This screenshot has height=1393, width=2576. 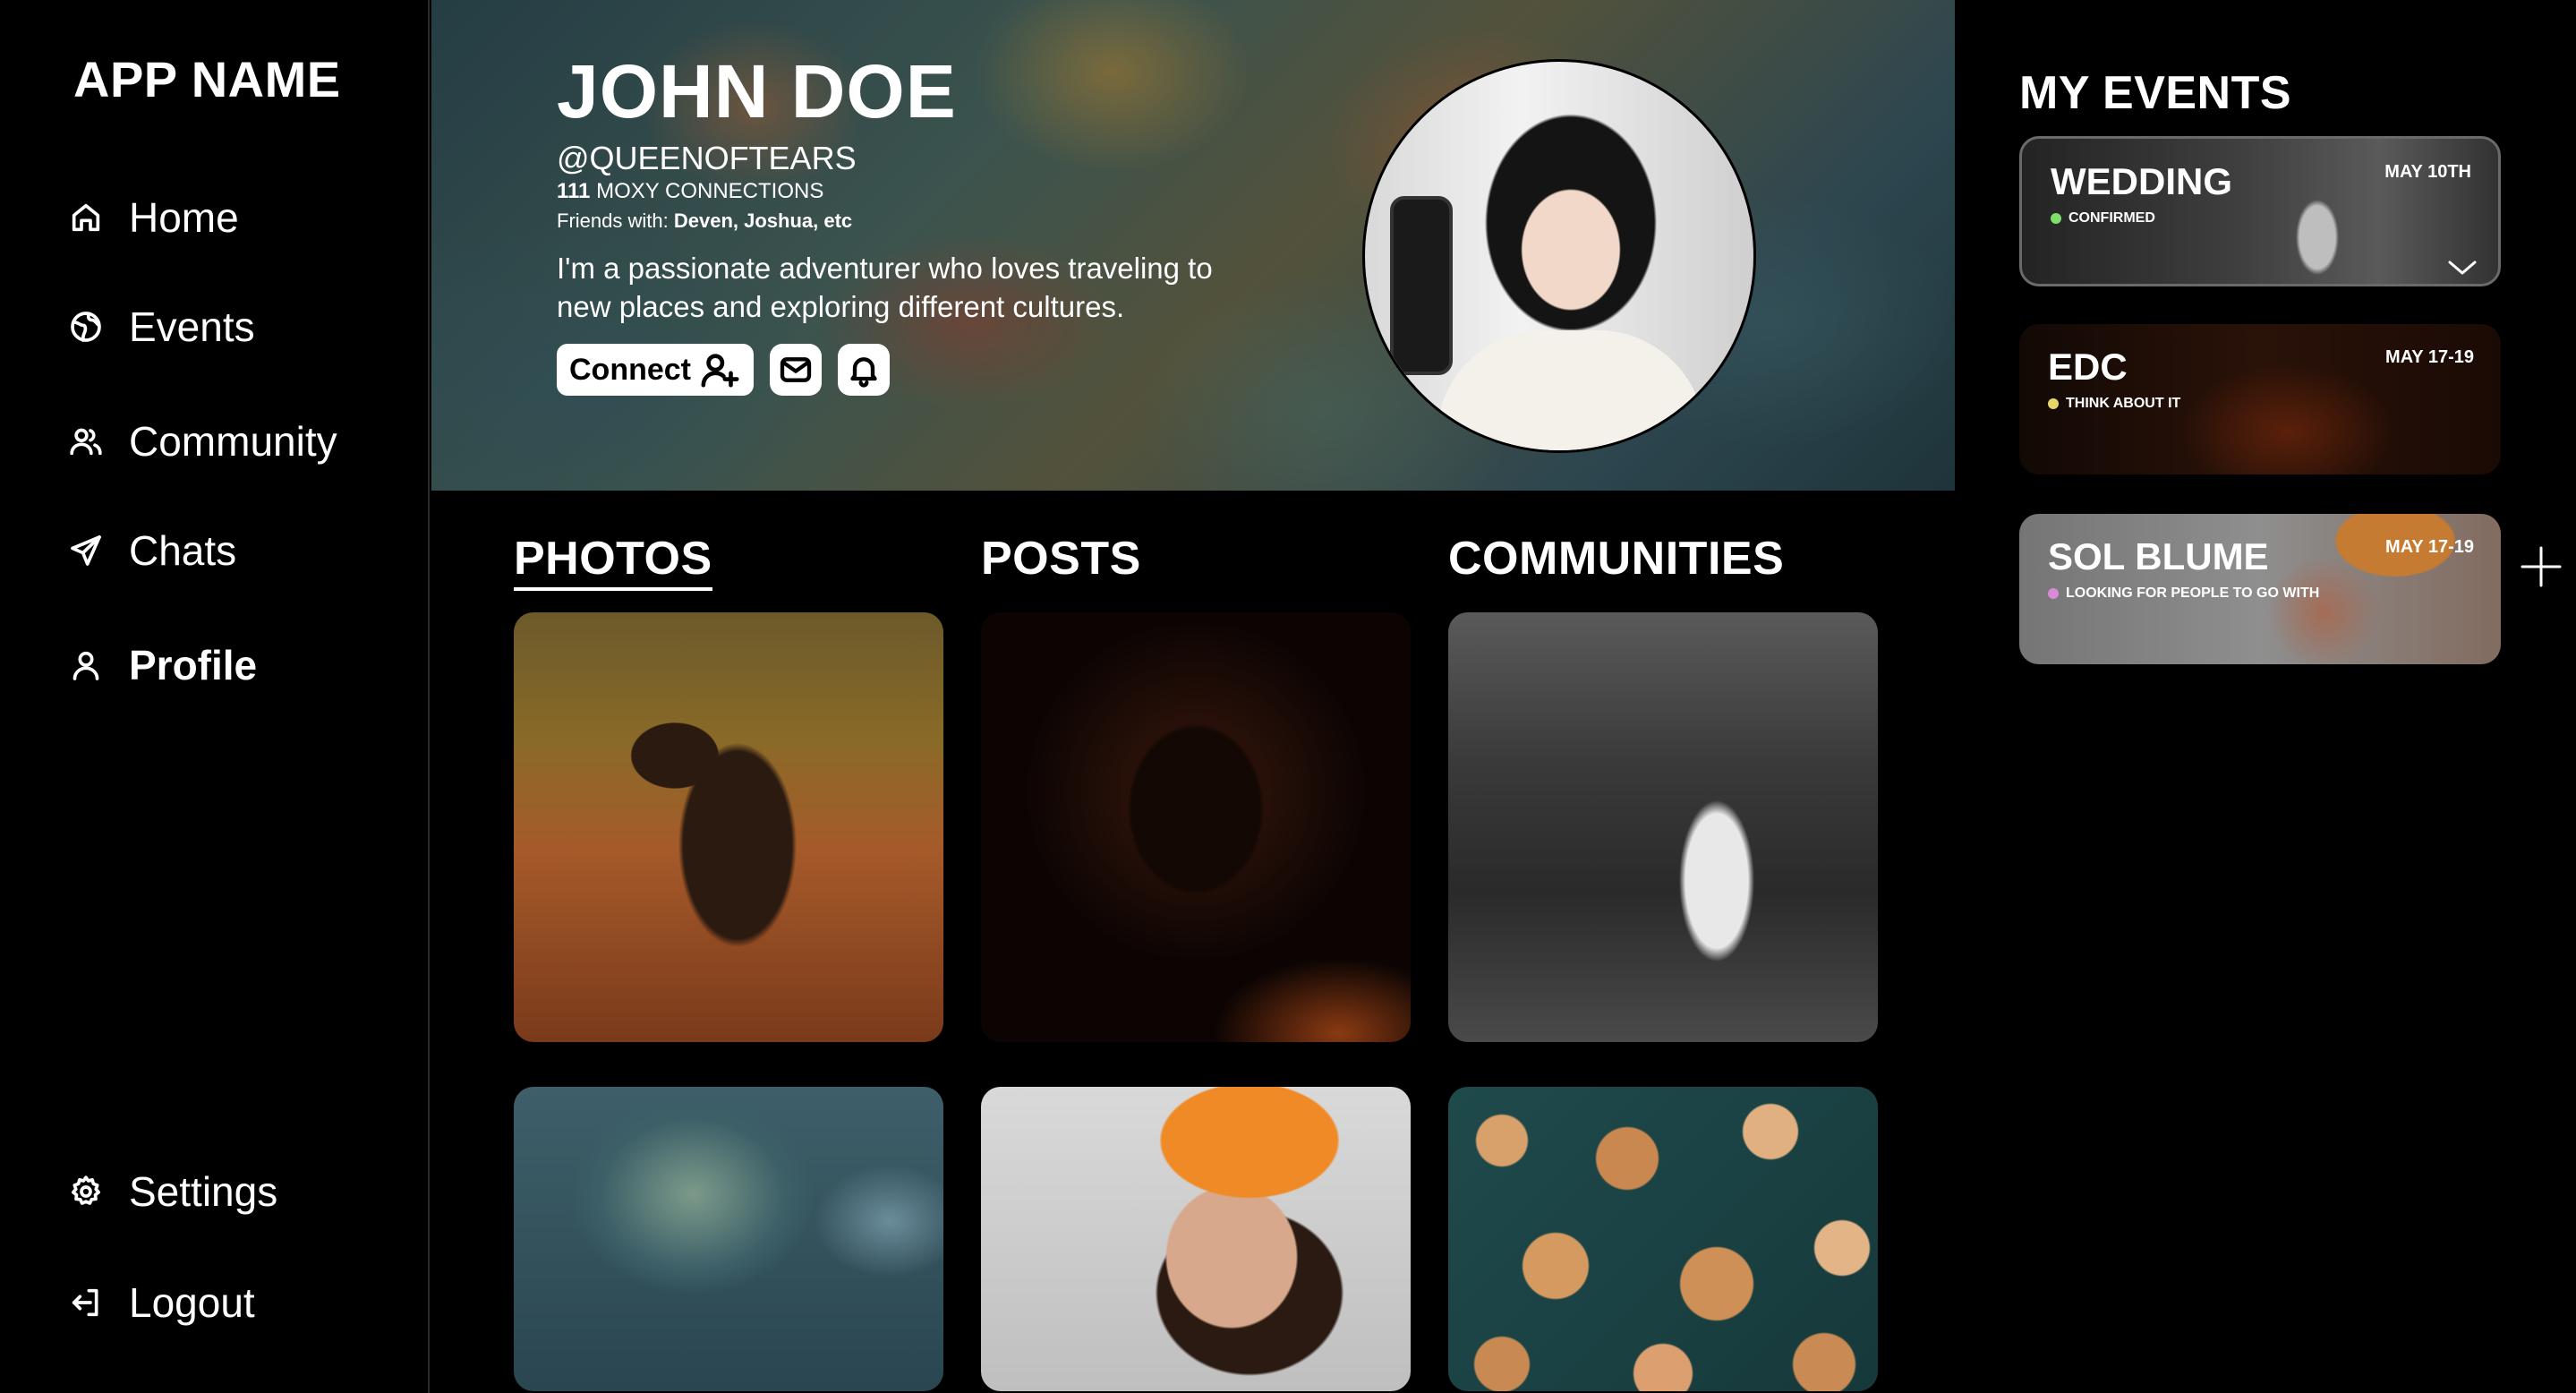 What do you see at coordinates (2158, 556) in the screenshot?
I see `event-name: SOL BLUME` at bounding box center [2158, 556].